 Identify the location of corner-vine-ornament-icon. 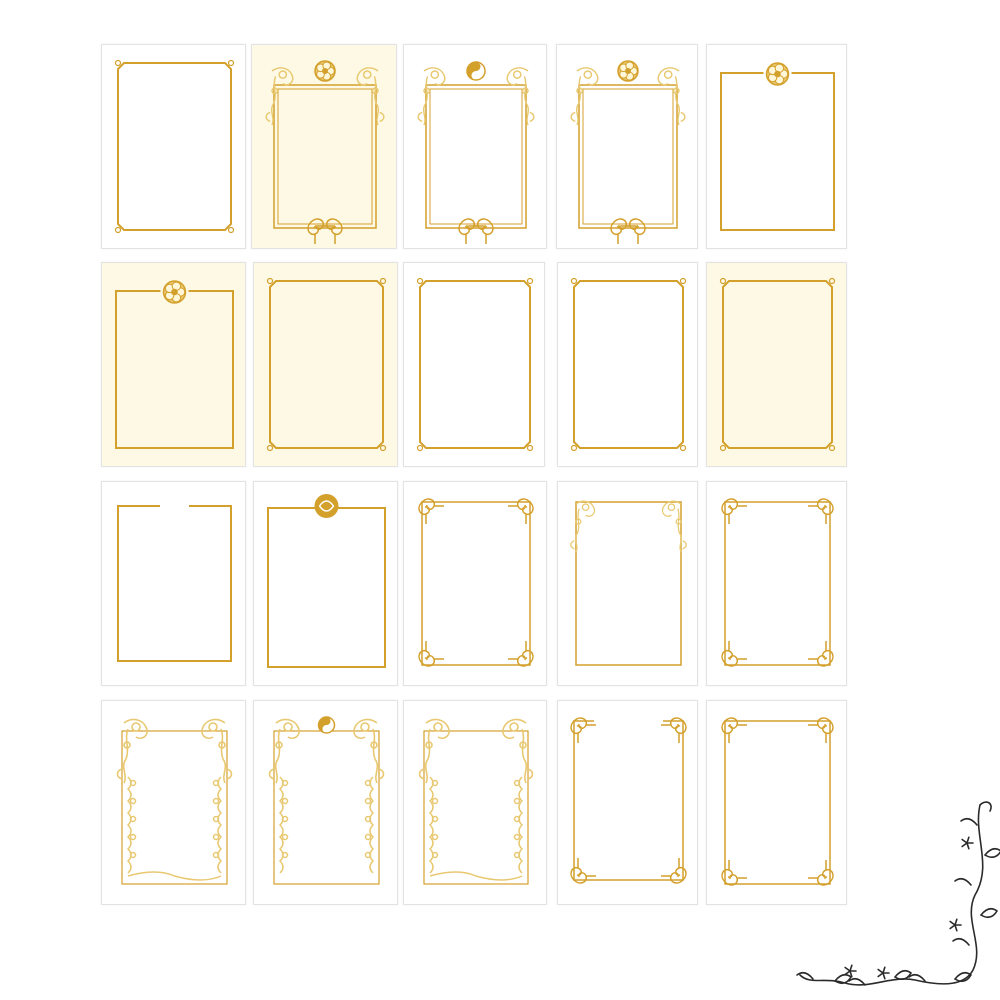
(898, 893).